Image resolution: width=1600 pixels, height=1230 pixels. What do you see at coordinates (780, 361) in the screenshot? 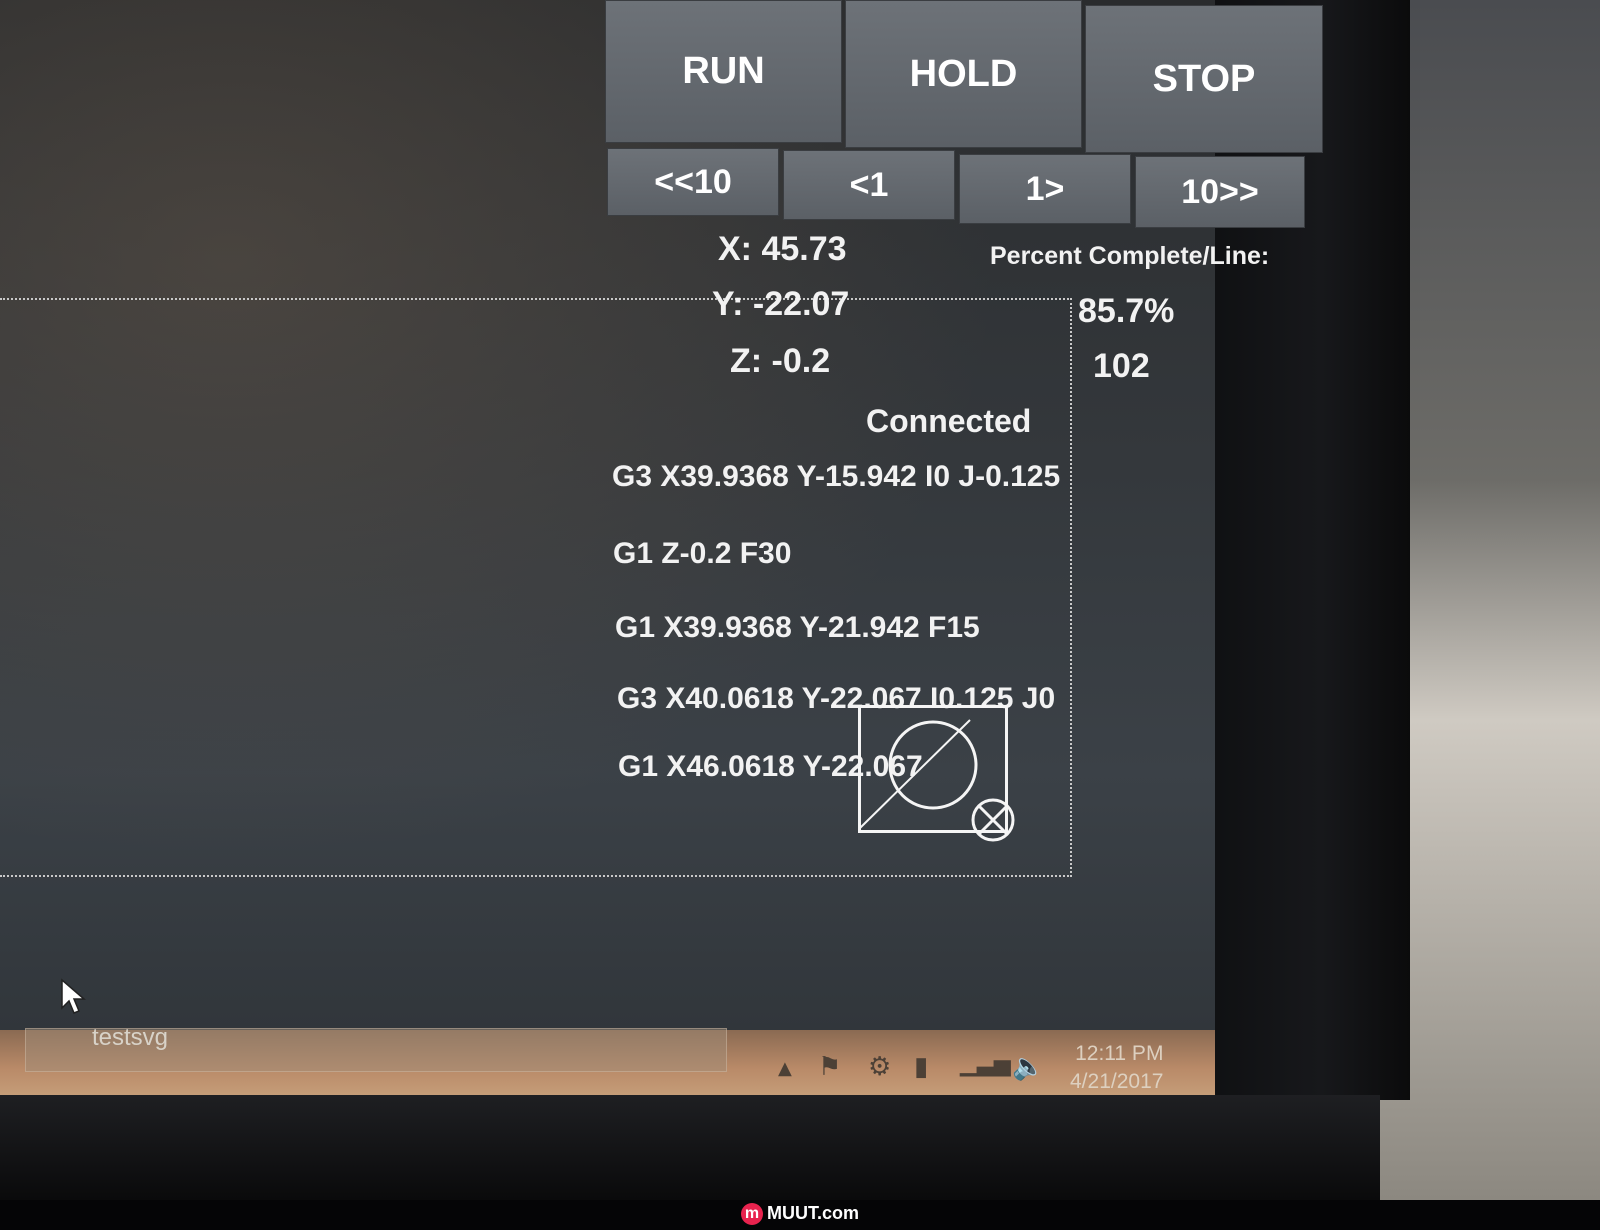
I see `z-position: Z: -0.2` at bounding box center [780, 361].